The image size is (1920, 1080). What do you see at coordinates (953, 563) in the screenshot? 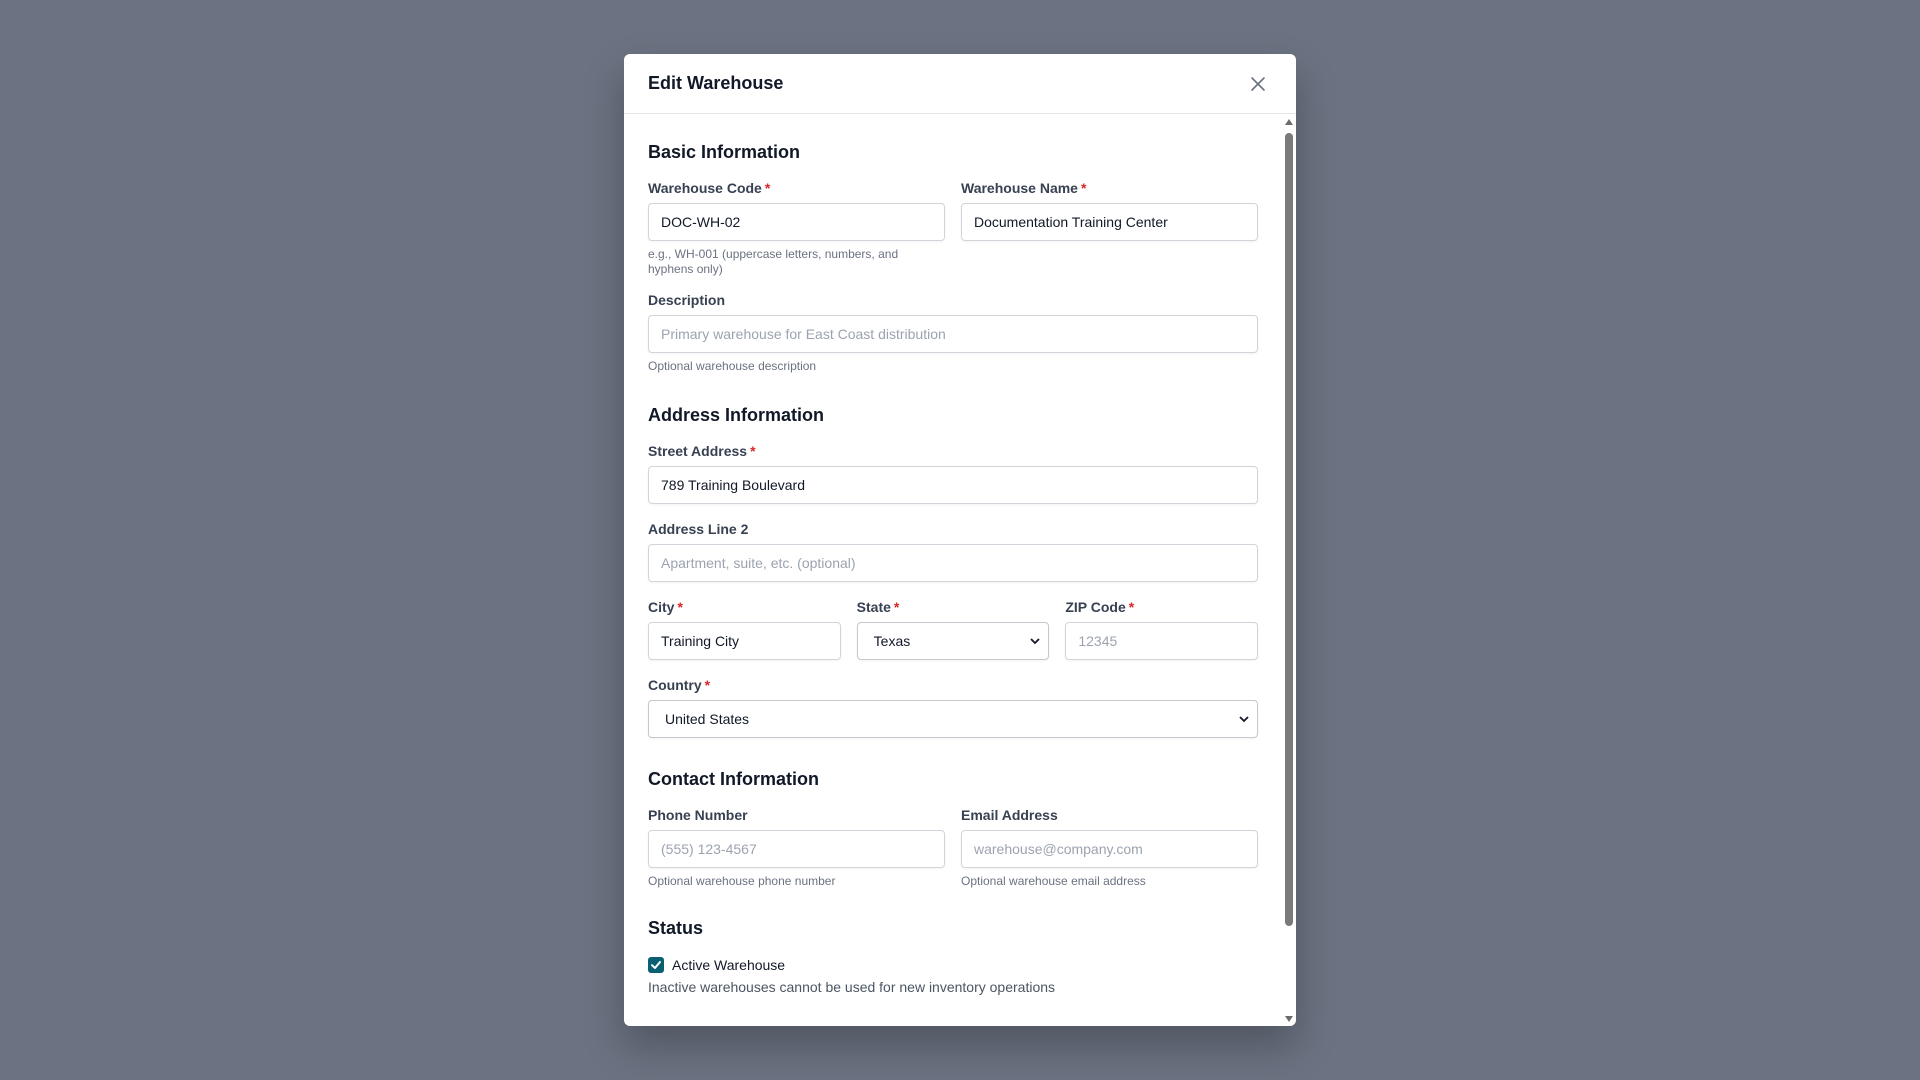
I see `address-line2-input: Apartment, suite, etc. (optional)` at bounding box center [953, 563].